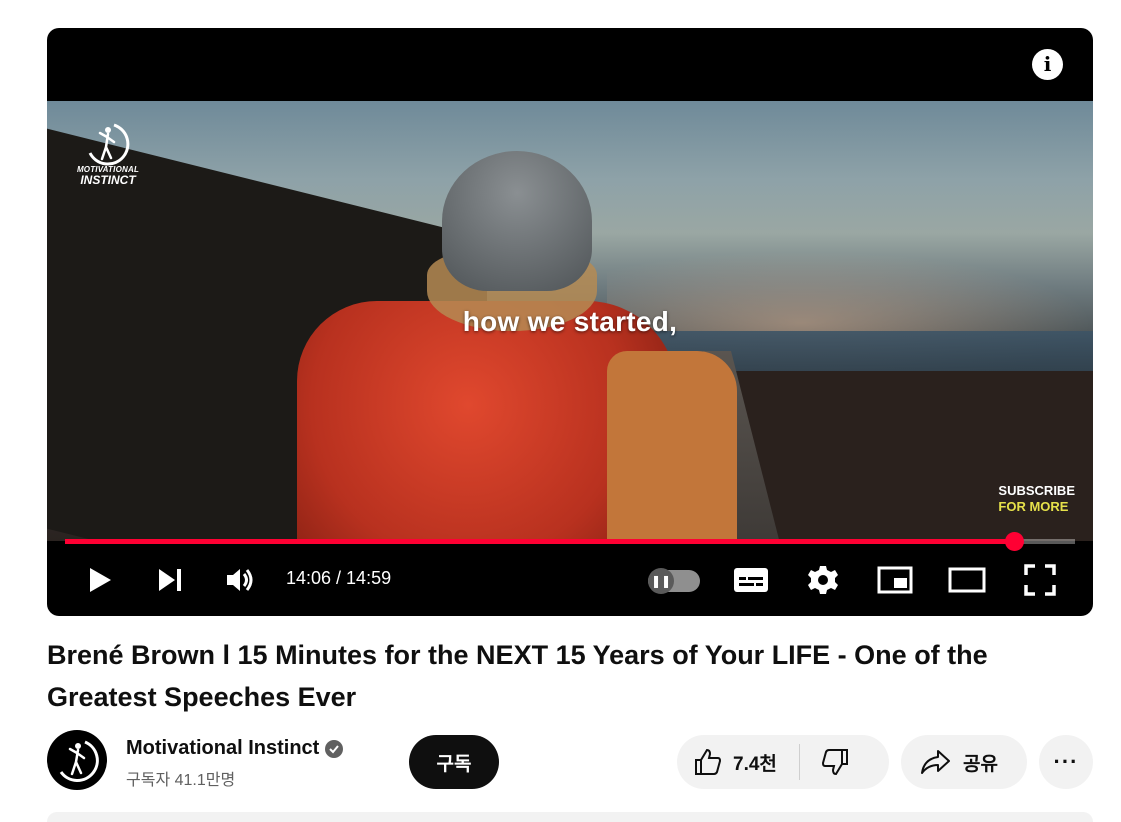 This screenshot has height=822, width=1121. What do you see at coordinates (935, 762) in the screenshot?
I see `share-icon` at bounding box center [935, 762].